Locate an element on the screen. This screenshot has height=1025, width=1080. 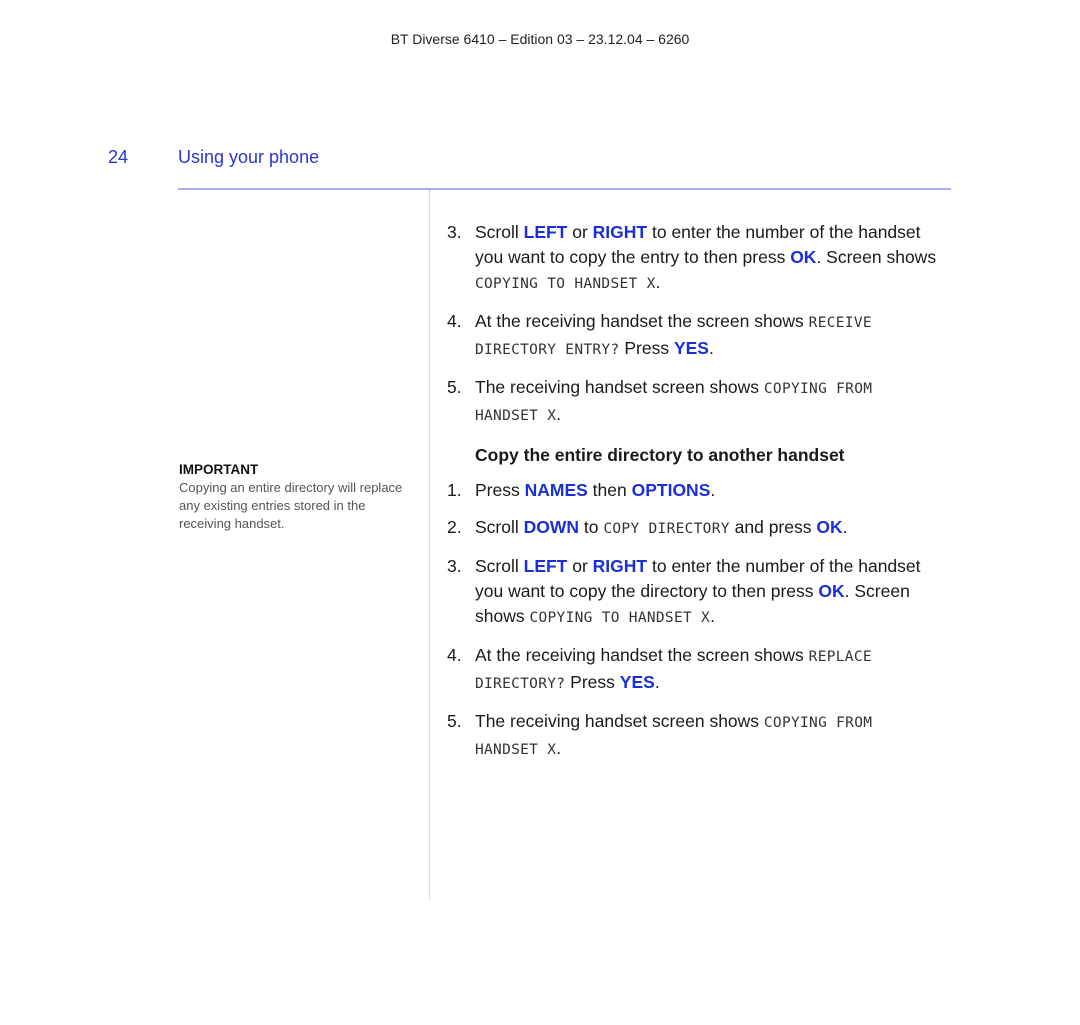
text-run: to is located at coordinates (591, 527).